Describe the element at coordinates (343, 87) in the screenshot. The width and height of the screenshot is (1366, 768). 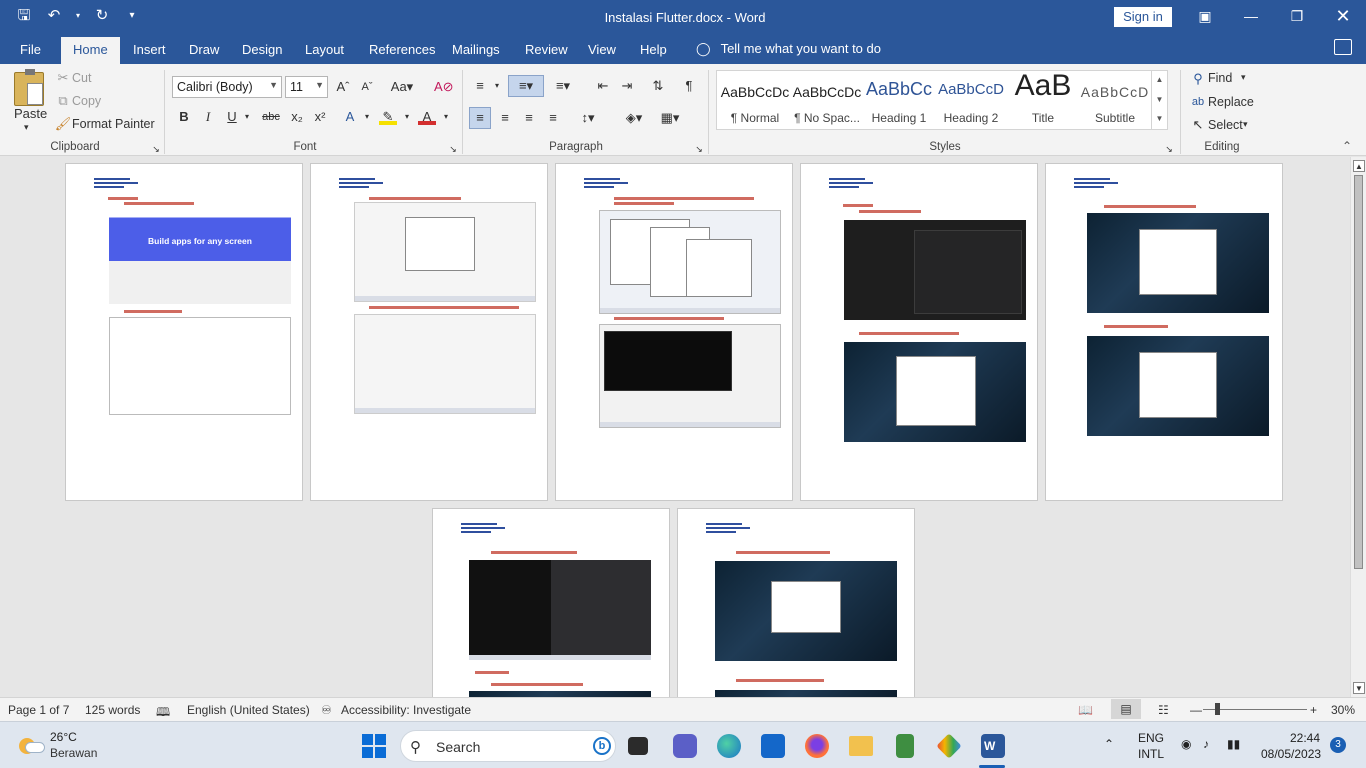
I see `grow-font-icon: Aˆ` at that location.